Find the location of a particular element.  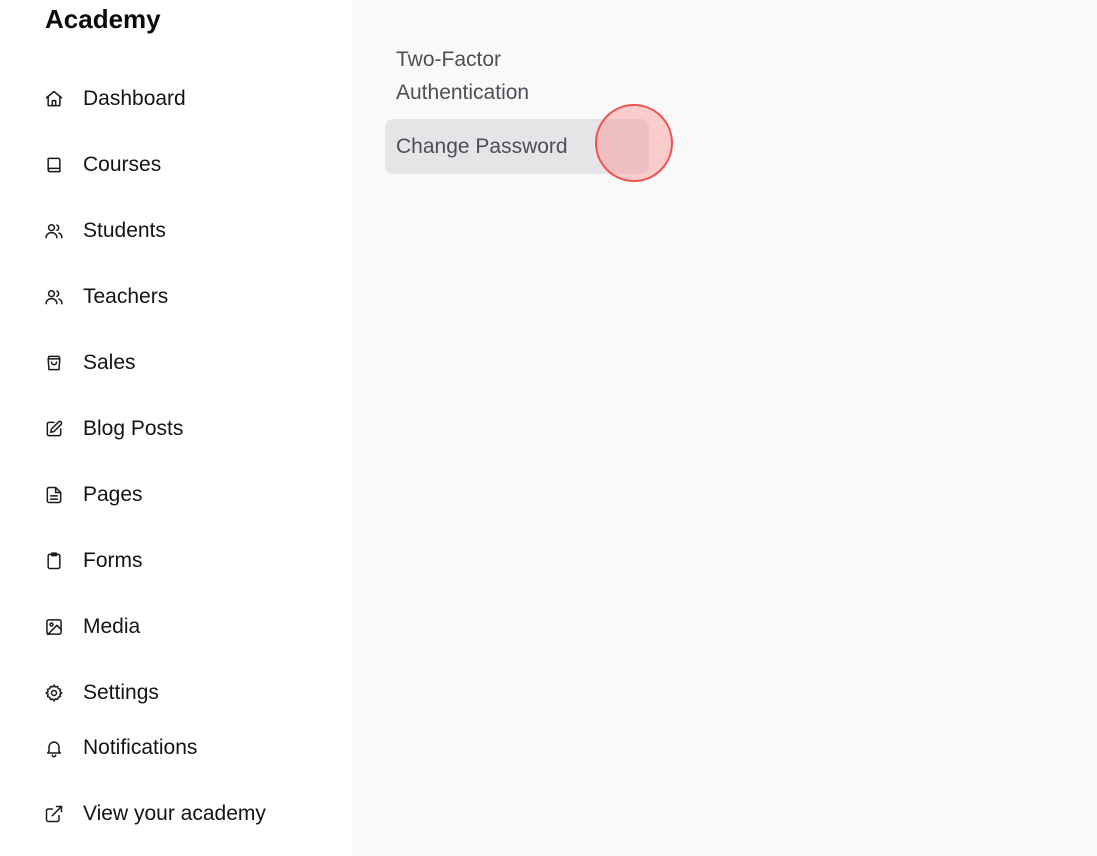

sidebar-item-settings: Settings is located at coordinates (101, 693).